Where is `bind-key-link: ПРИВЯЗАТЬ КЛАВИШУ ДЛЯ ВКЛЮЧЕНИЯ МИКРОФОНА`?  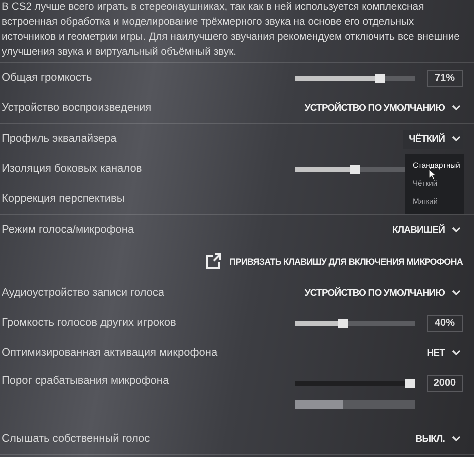
bind-key-link: ПРИВЯЗАТЬ КЛАВИШУ ДЛЯ ВКЛЮЧЕНИЯ МИКРОФОНА is located at coordinates (333, 261).